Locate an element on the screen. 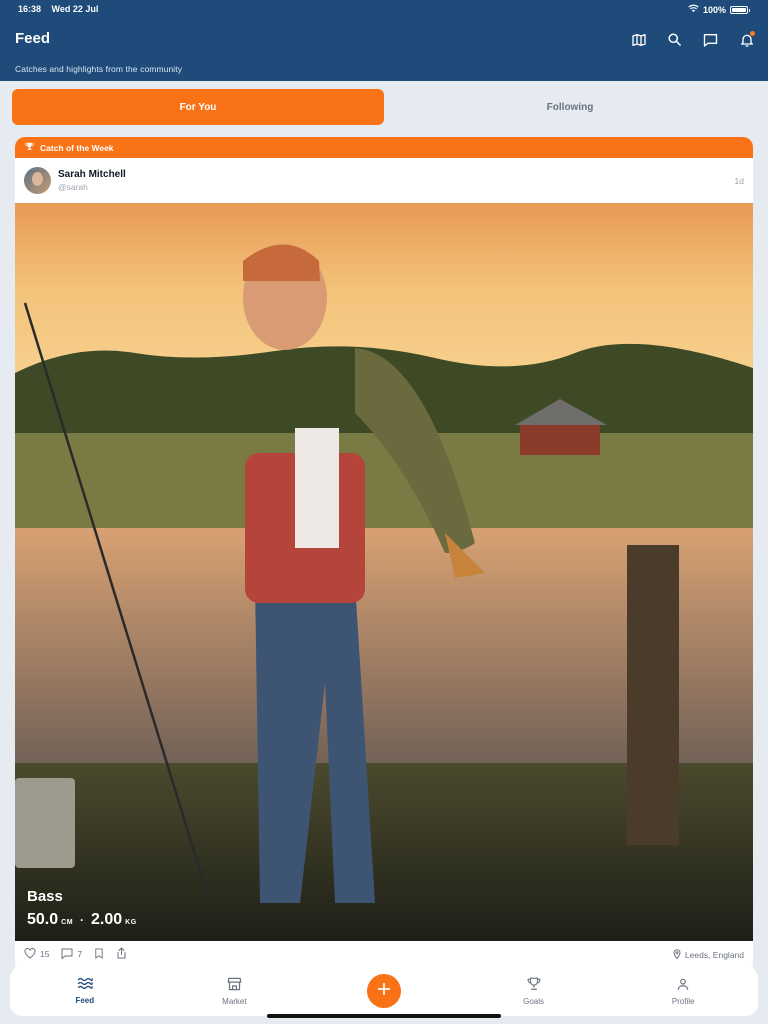  battery-icon is located at coordinates (740, 9).